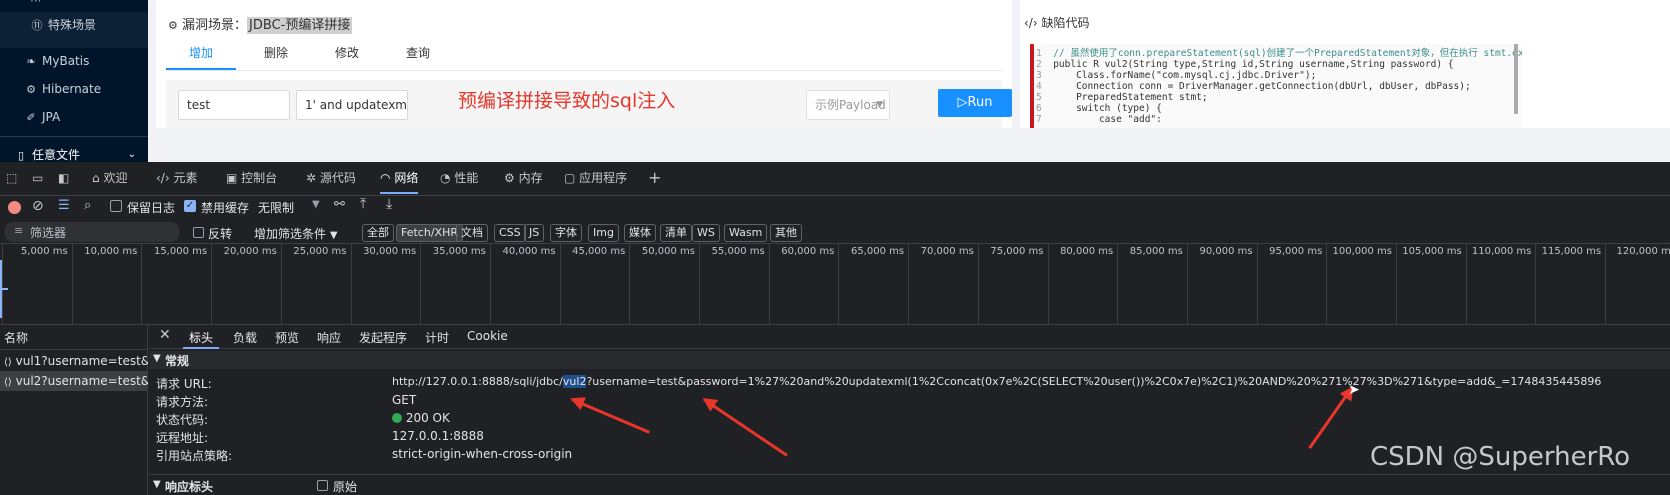  Describe the element at coordinates (746, 233) in the screenshot. I see `filter-chip: Wasm` at that location.